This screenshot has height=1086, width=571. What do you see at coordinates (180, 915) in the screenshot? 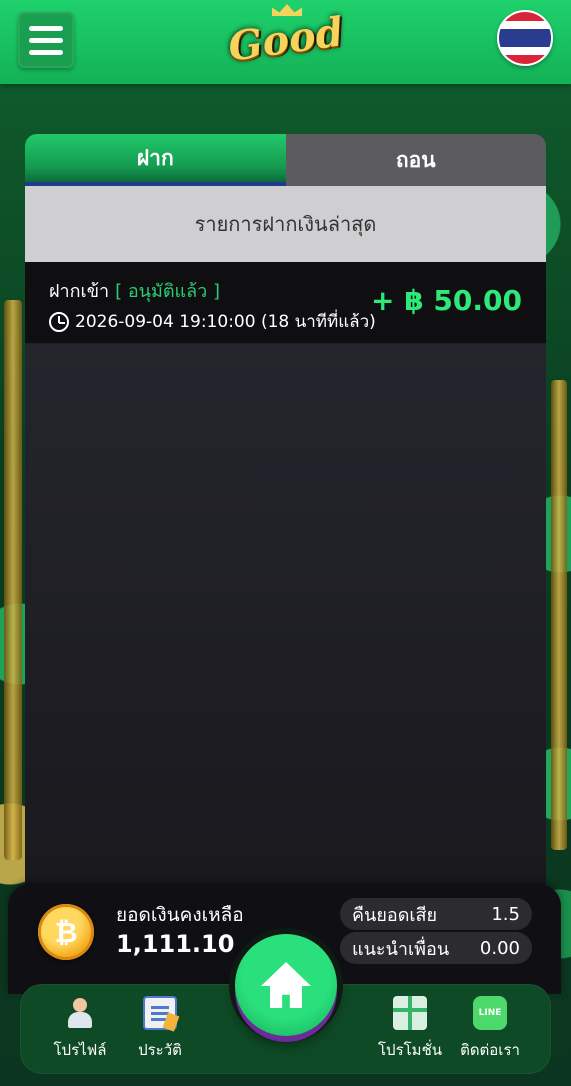
I see `balance-label: ยอดเงินคงเหลือ` at bounding box center [180, 915].